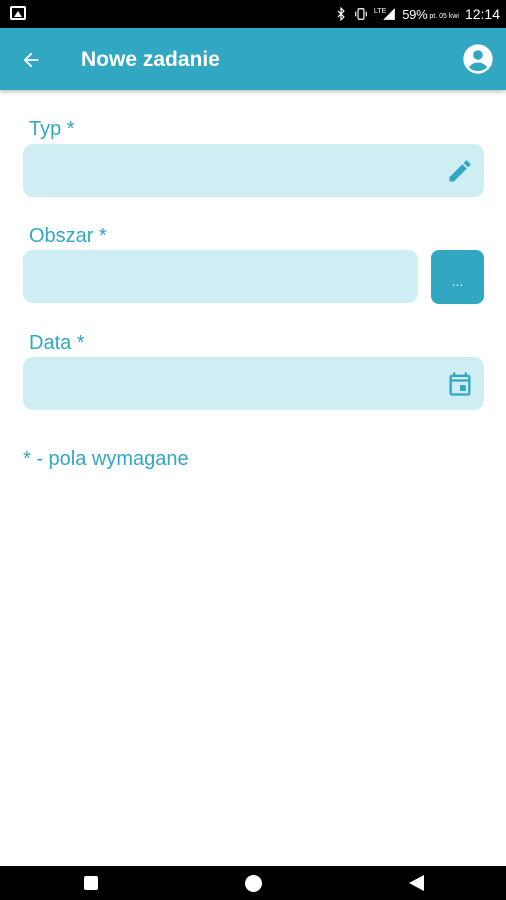 The width and height of the screenshot is (506, 900). Describe the element at coordinates (341, 14) in the screenshot. I see `bluetooth-icon` at that location.